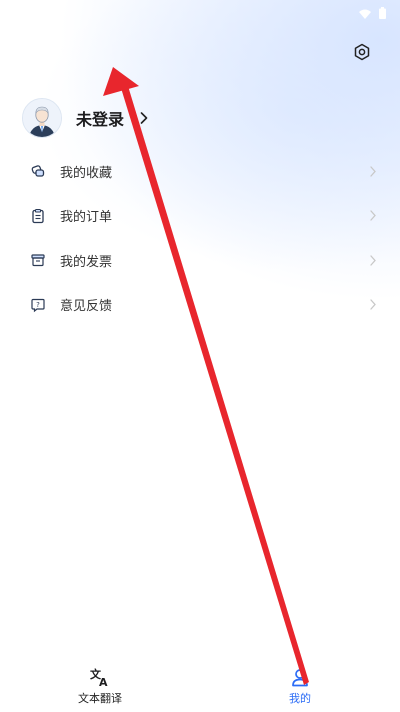  Describe the element at coordinates (300, 677) in the screenshot. I see `profile-icon` at that location.